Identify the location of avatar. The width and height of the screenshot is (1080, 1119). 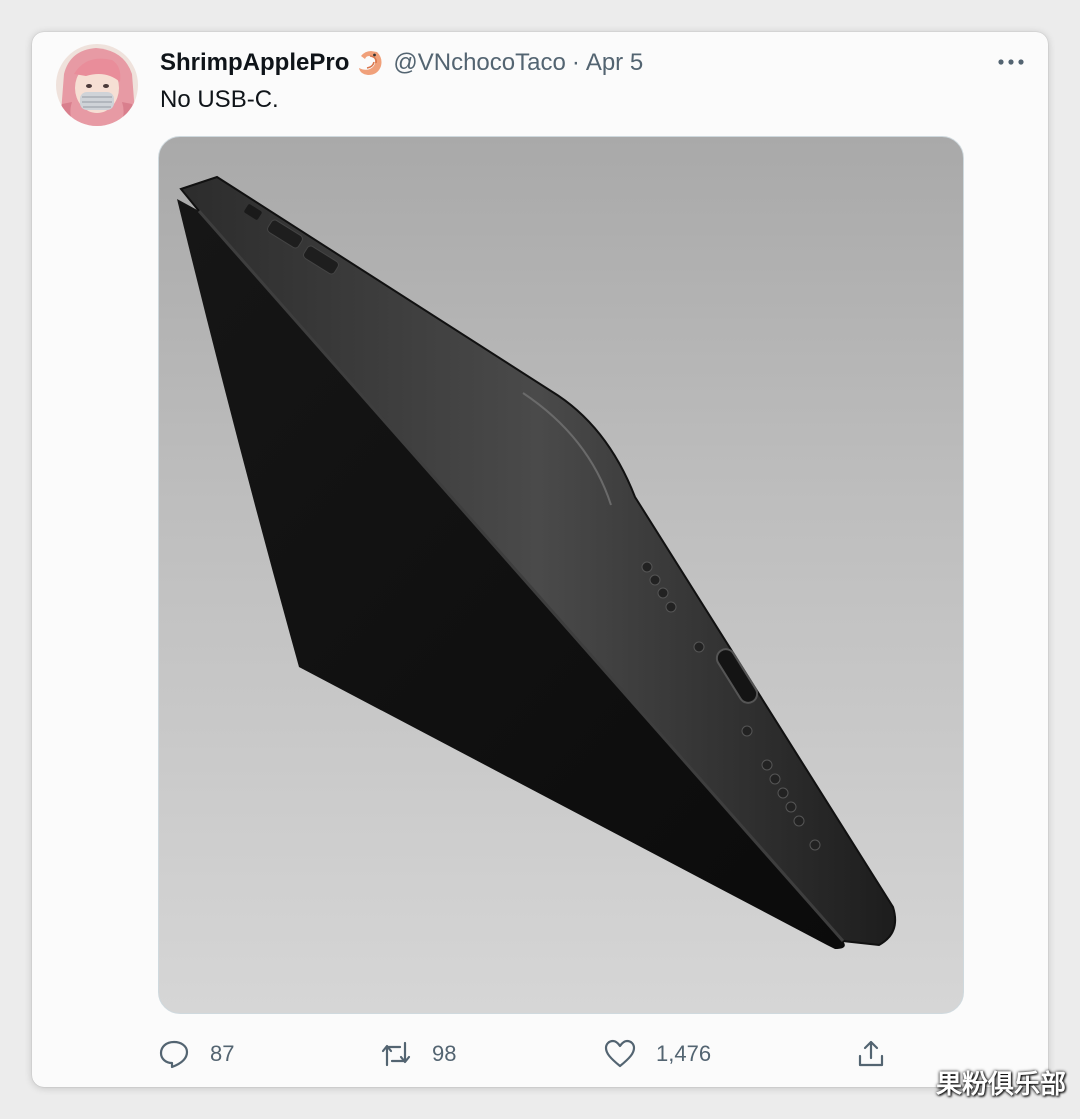
(97, 85).